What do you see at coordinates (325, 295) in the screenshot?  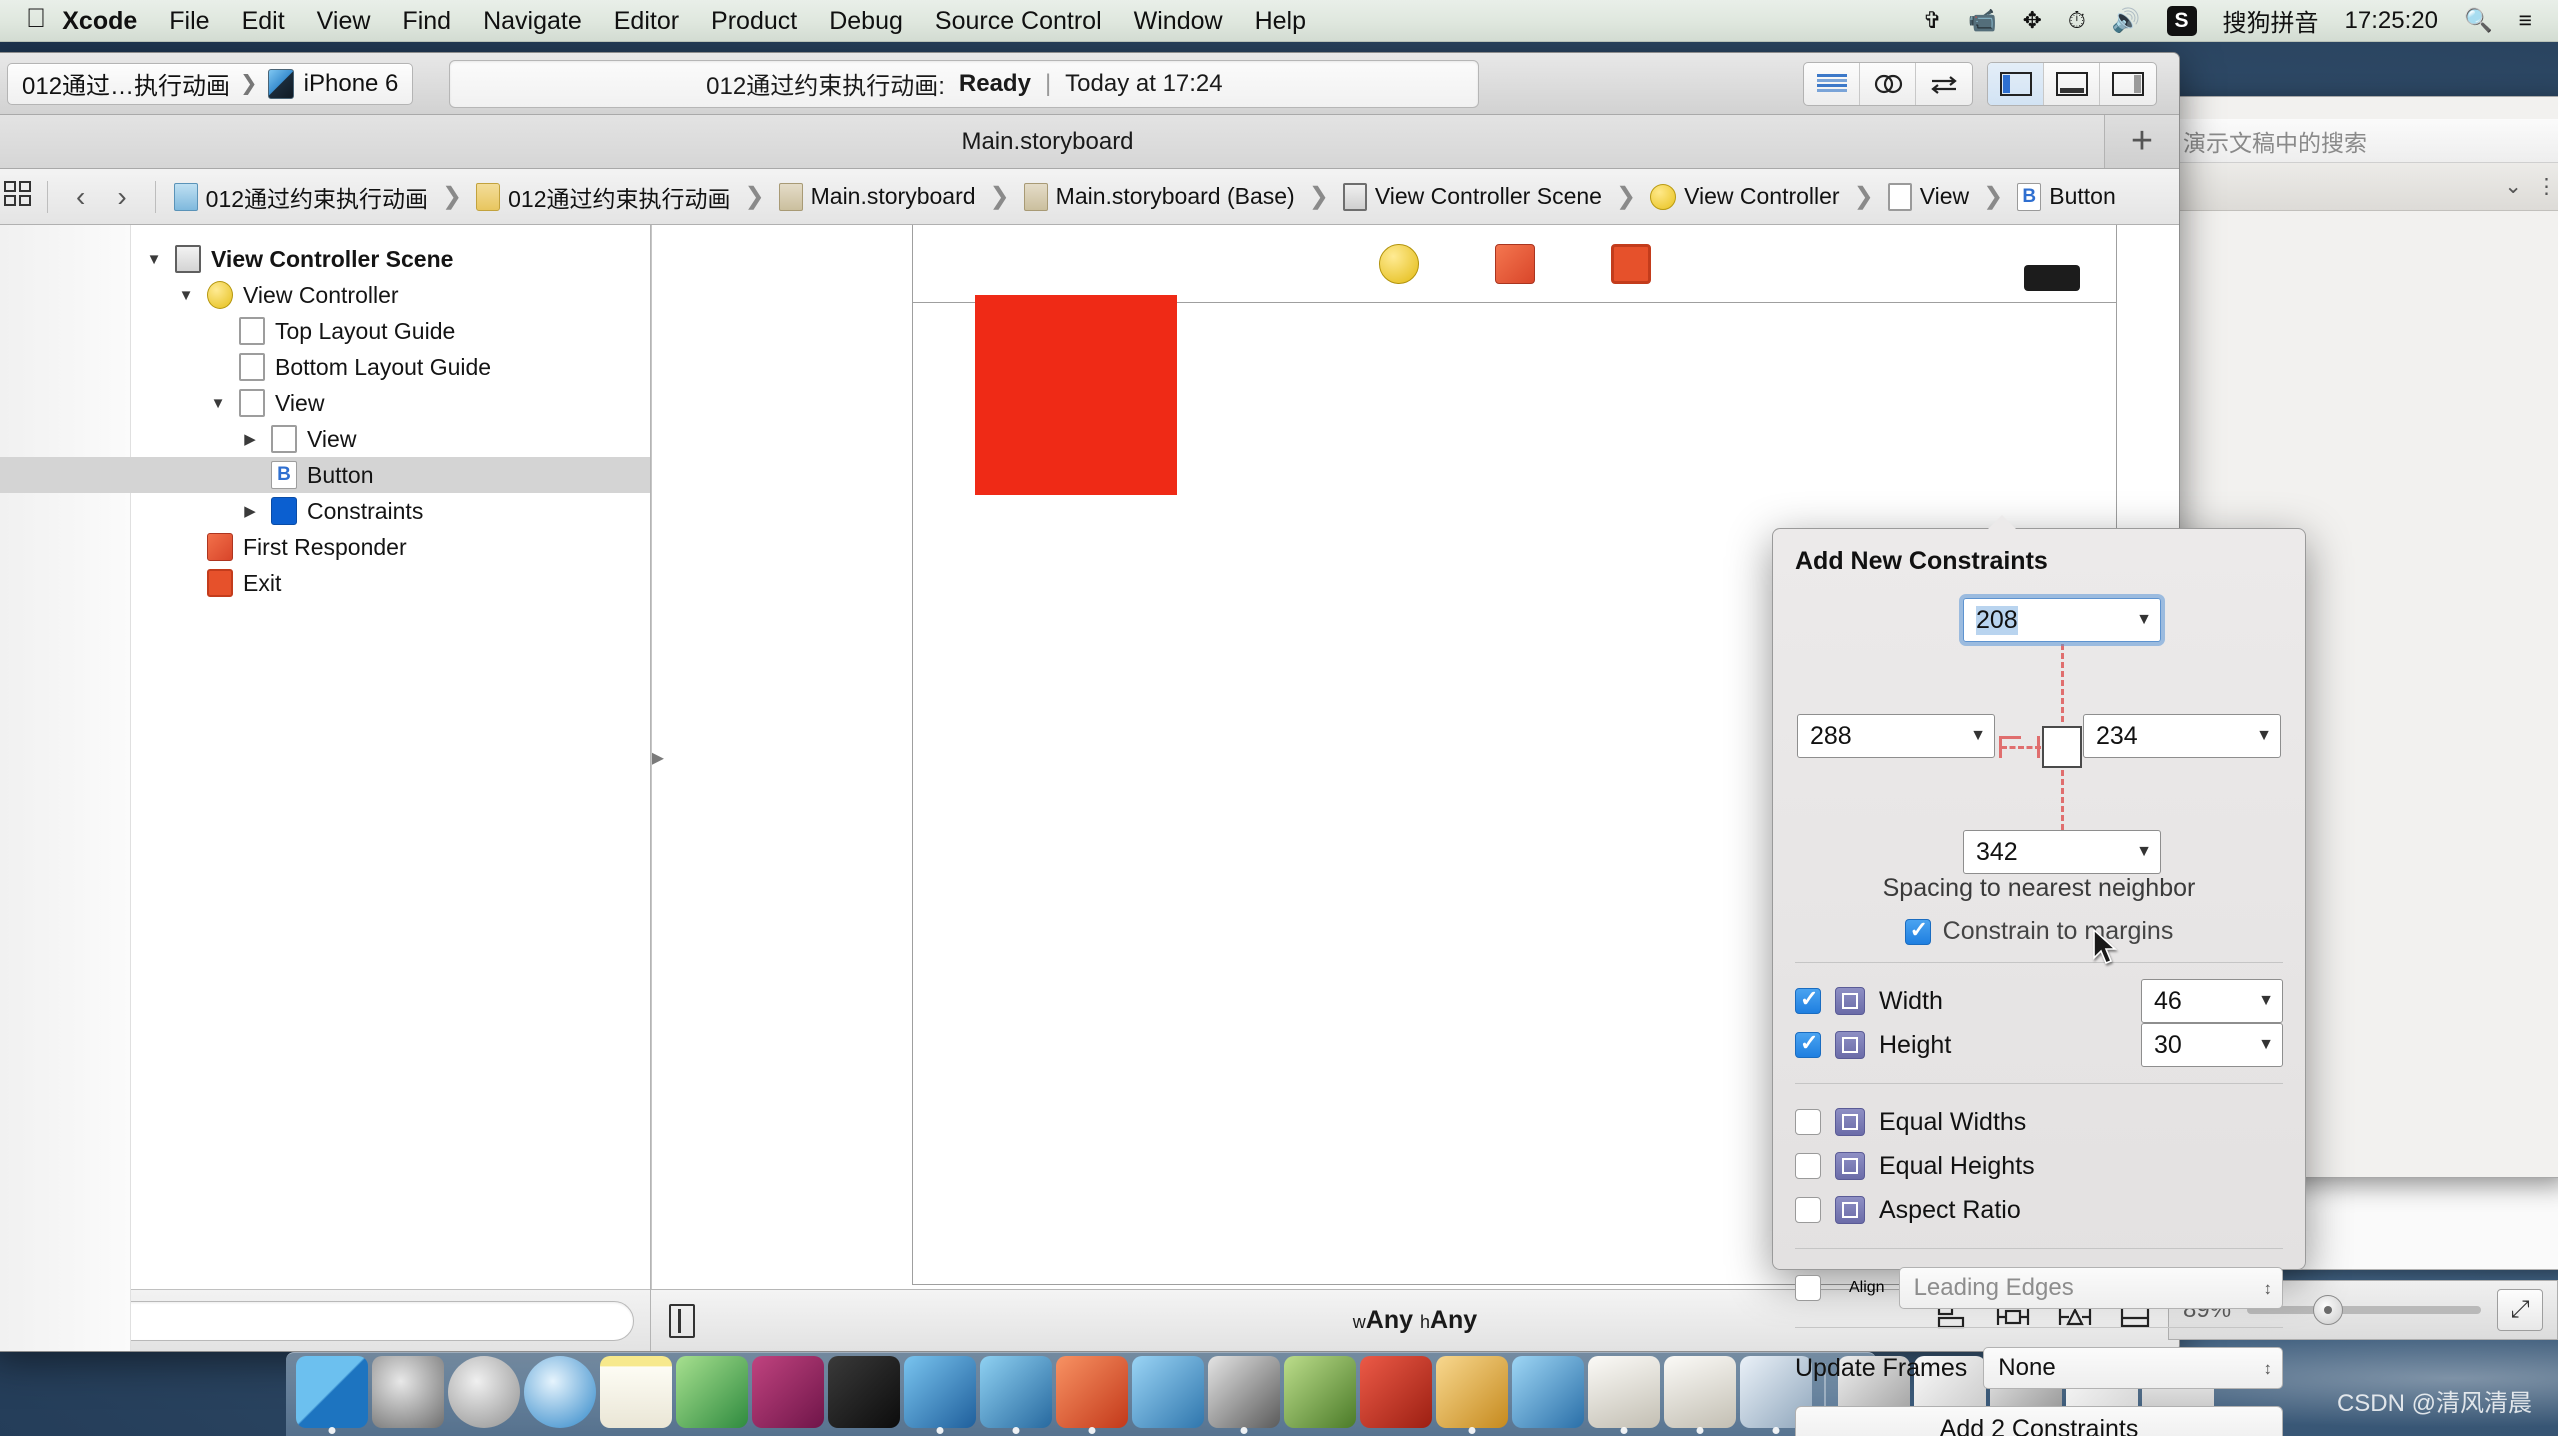 I see `outline-row-view-controller: ▼ View Controller` at bounding box center [325, 295].